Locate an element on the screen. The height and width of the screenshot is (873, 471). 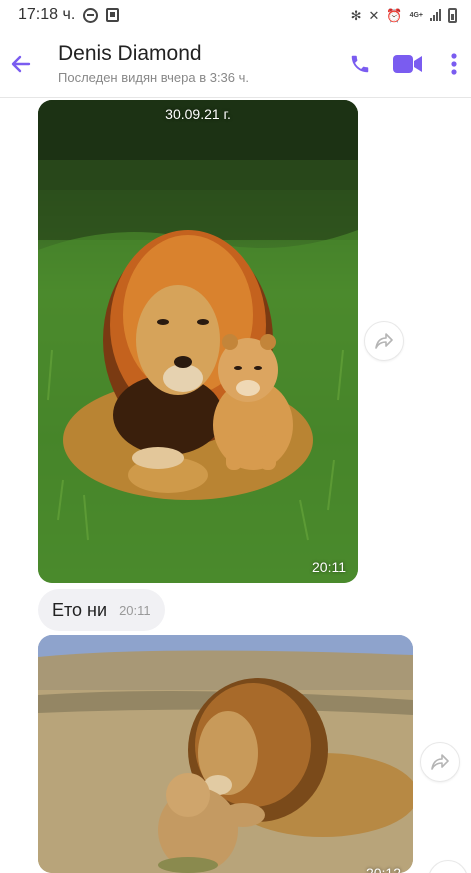
back-button is located at coordinates (21, 64).